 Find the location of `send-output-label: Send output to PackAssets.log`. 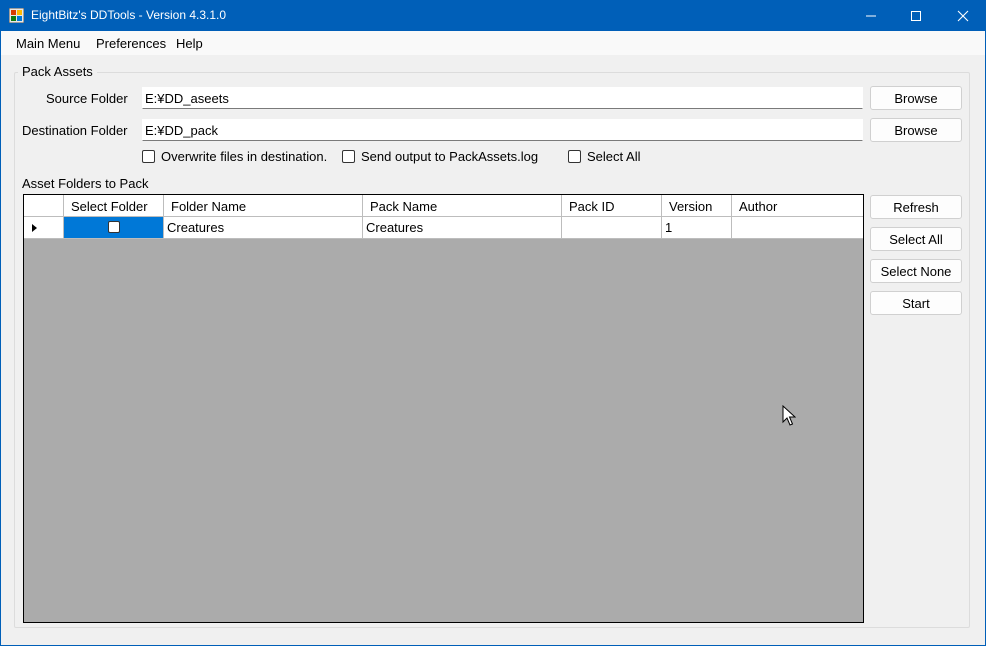

send-output-label: Send output to PackAssets.log is located at coordinates (450, 156).